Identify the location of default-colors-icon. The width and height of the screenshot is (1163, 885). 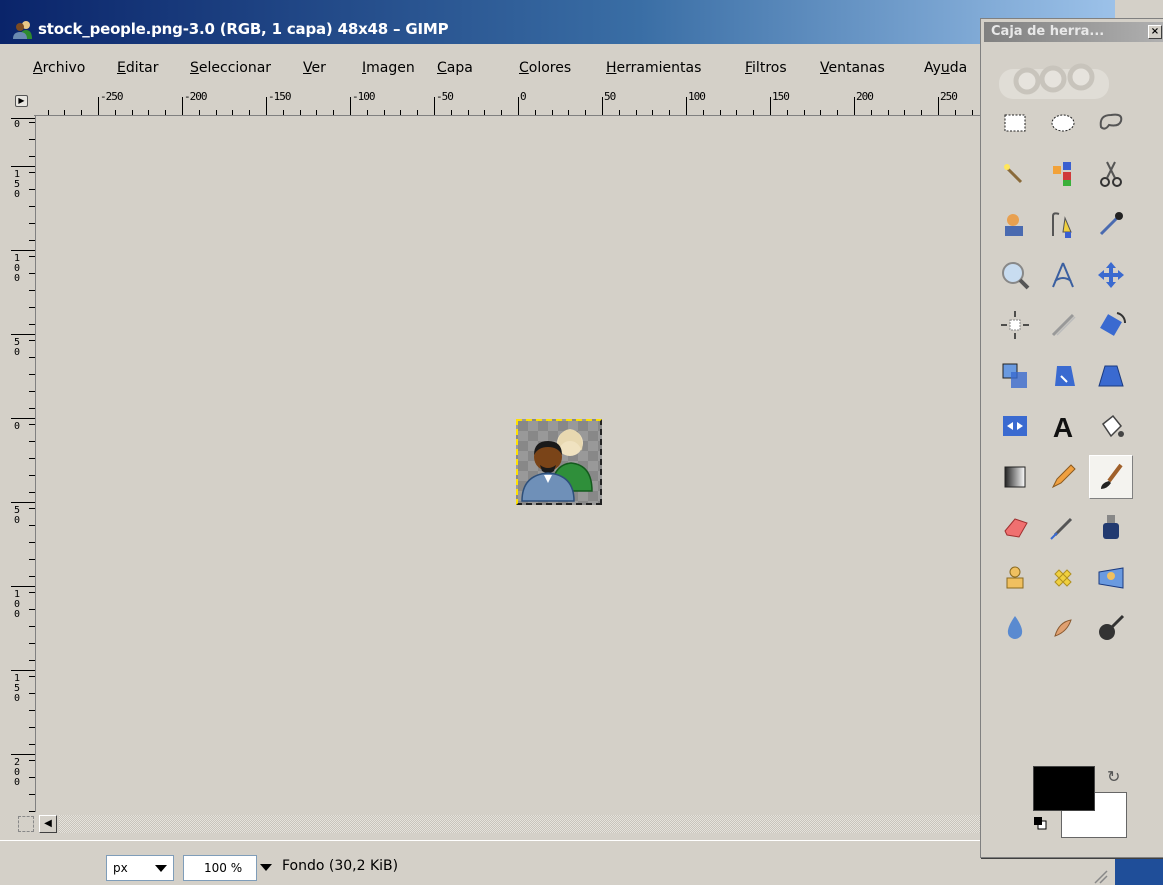
(1040, 823).